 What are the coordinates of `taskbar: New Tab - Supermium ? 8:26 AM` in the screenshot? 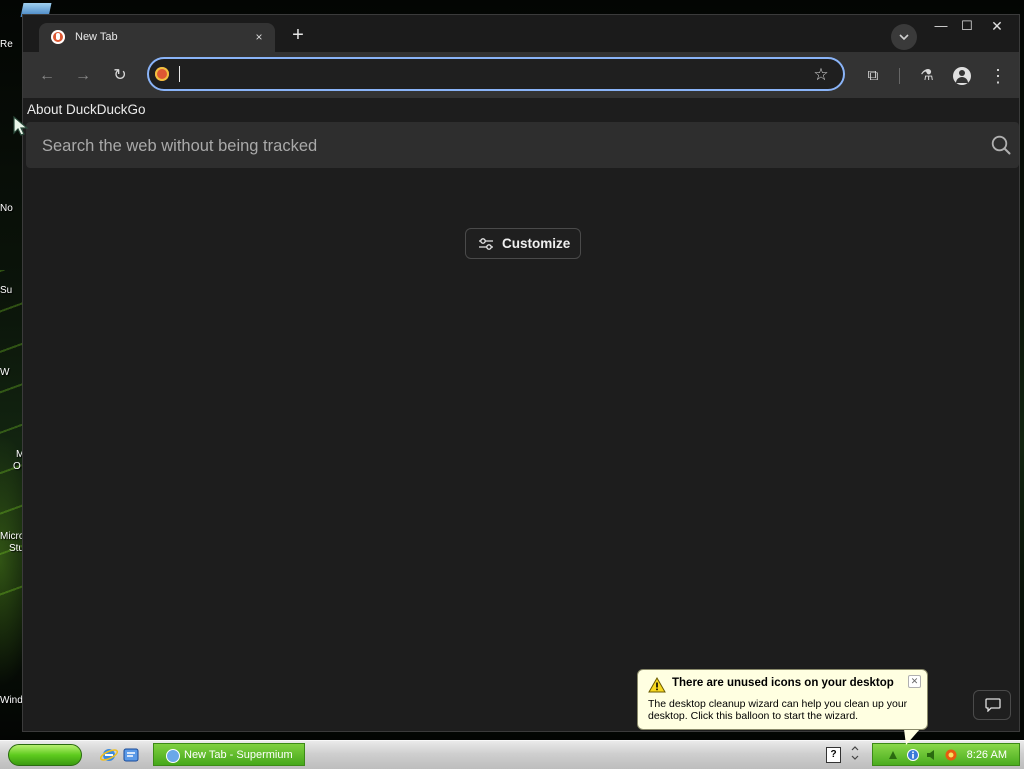 It's located at (512, 754).